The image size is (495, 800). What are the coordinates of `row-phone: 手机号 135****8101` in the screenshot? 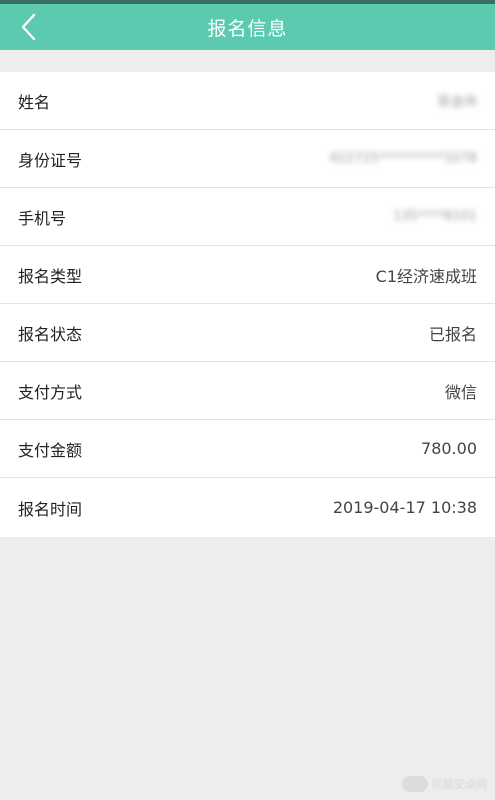 It's located at (247, 217).